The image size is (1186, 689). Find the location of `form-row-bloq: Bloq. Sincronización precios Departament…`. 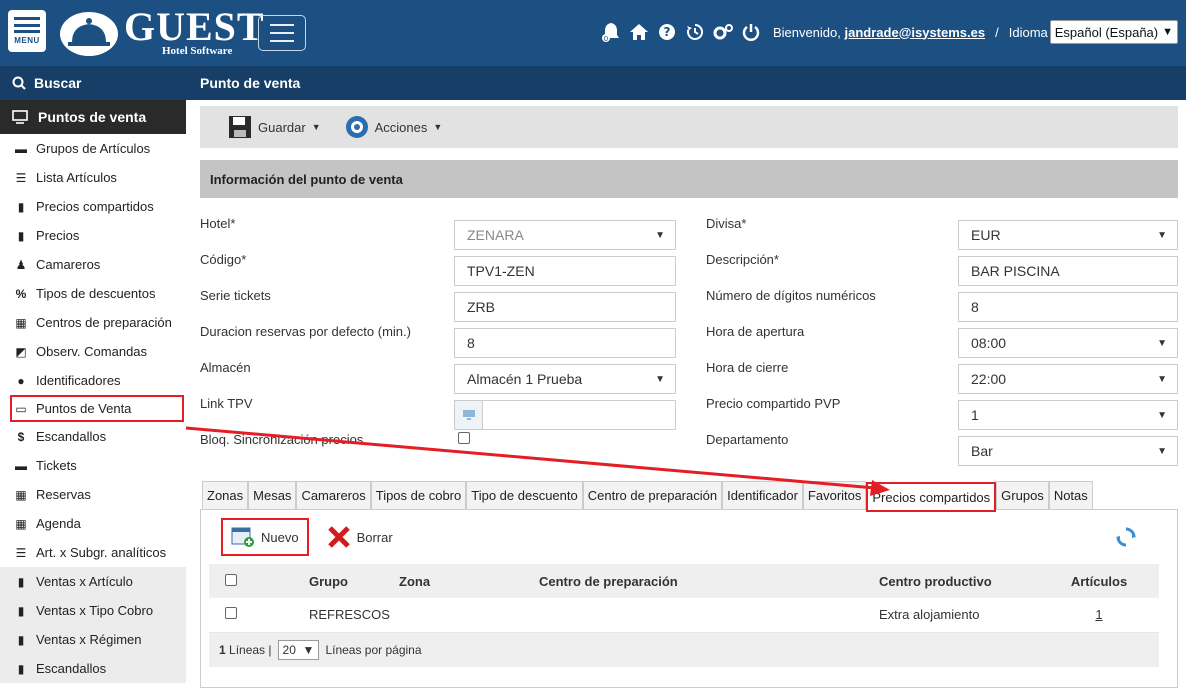

form-row-bloq: Bloq. Sincronización precios Departament… is located at coordinates (689, 447).